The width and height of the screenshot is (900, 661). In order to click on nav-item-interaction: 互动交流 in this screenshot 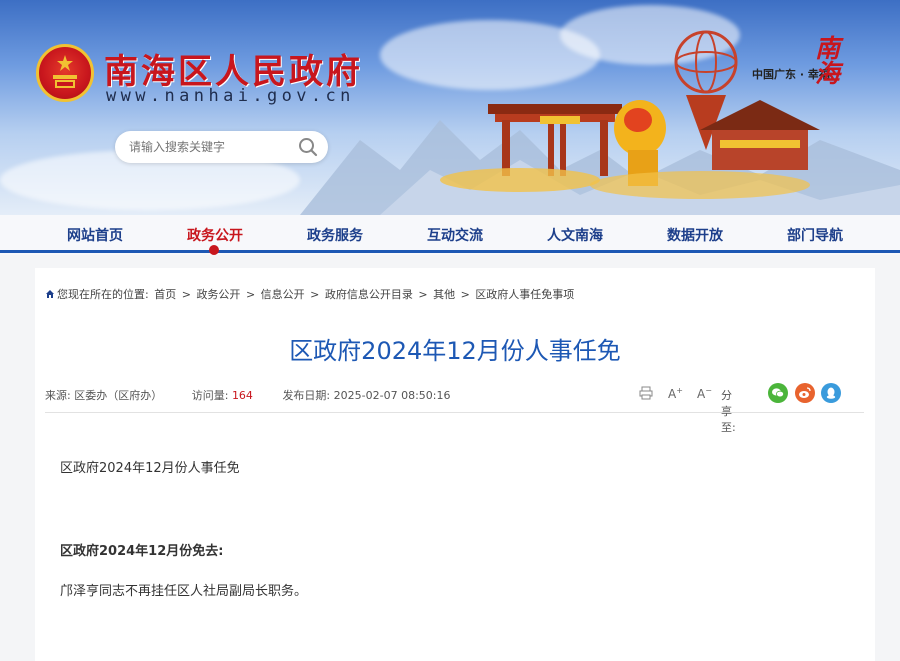, I will do `click(455, 235)`.